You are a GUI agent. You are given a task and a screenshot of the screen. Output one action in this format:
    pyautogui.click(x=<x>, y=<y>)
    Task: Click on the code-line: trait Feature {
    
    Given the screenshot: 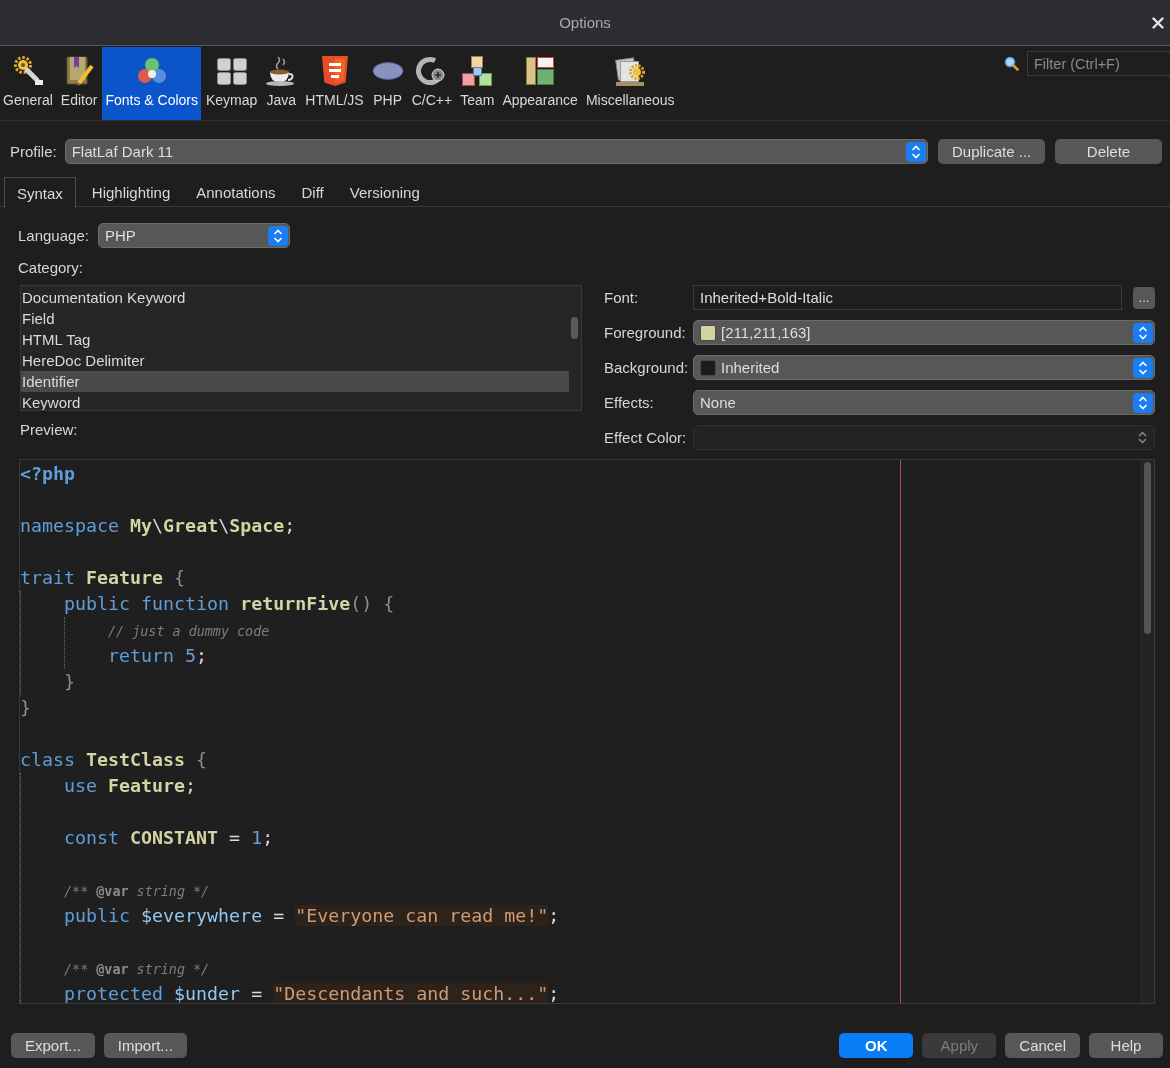 What is the action you would take?
    pyautogui.click(x=103, y=578)
    